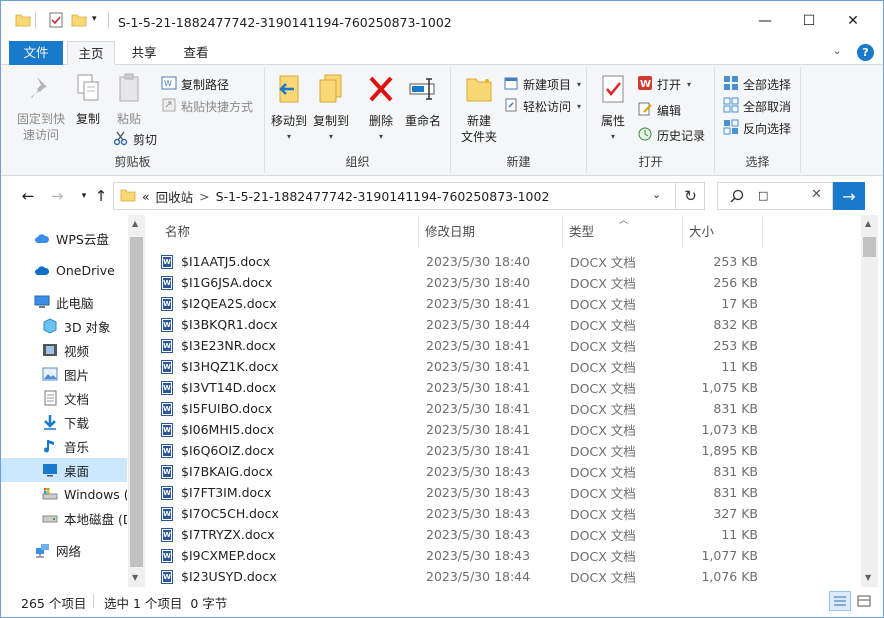 The image size is (884, 618). What do you see at coordinates (849, 196) in the screenshot?
I see `search-go-button: →` at bounding box center [849, 196].